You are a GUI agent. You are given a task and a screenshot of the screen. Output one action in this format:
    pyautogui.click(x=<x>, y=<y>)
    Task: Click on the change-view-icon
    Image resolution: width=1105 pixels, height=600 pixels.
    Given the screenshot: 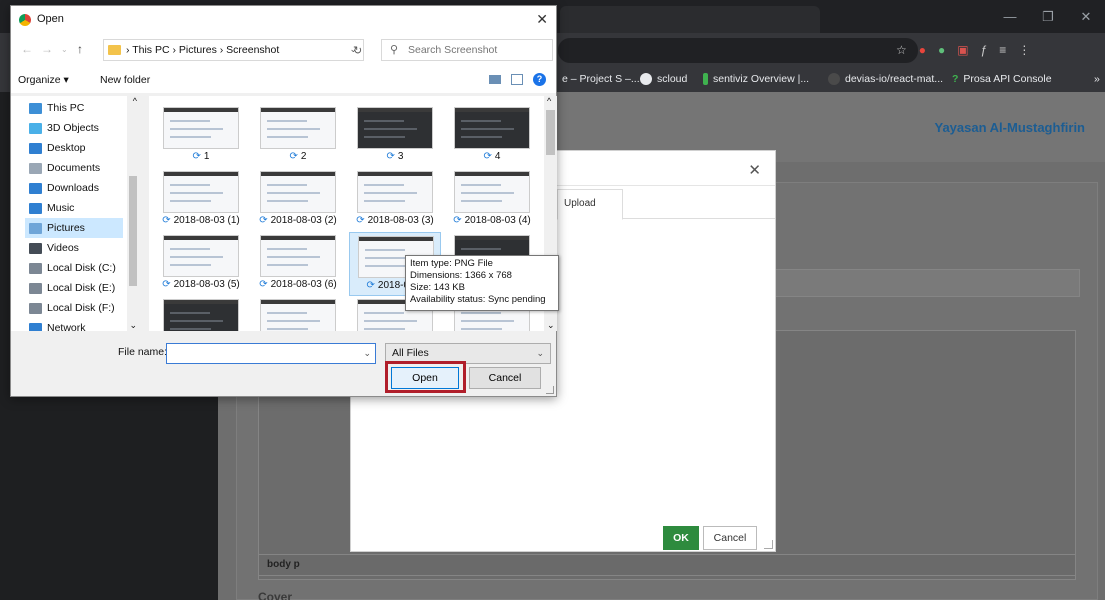 What is the action you would take?
    pyautogui.click(x=495, y=79)
    